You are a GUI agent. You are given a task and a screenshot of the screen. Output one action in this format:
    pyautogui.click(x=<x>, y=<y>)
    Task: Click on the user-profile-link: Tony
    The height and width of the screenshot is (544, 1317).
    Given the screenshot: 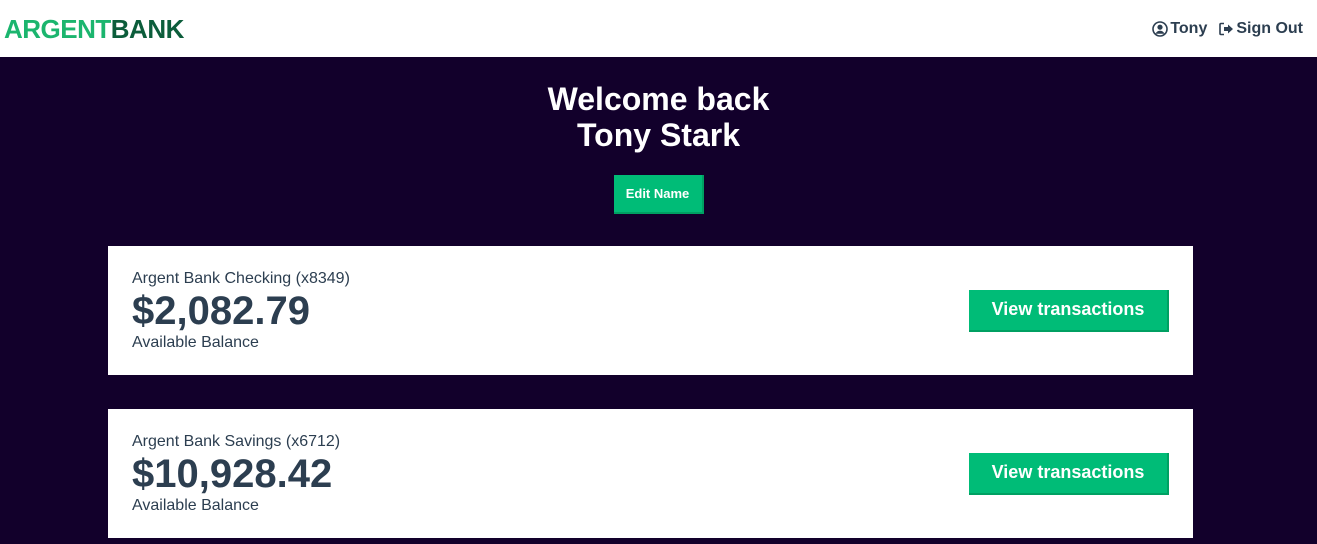 What is the action you would take?
    pyautogui.click(x=1179, y=29)
    